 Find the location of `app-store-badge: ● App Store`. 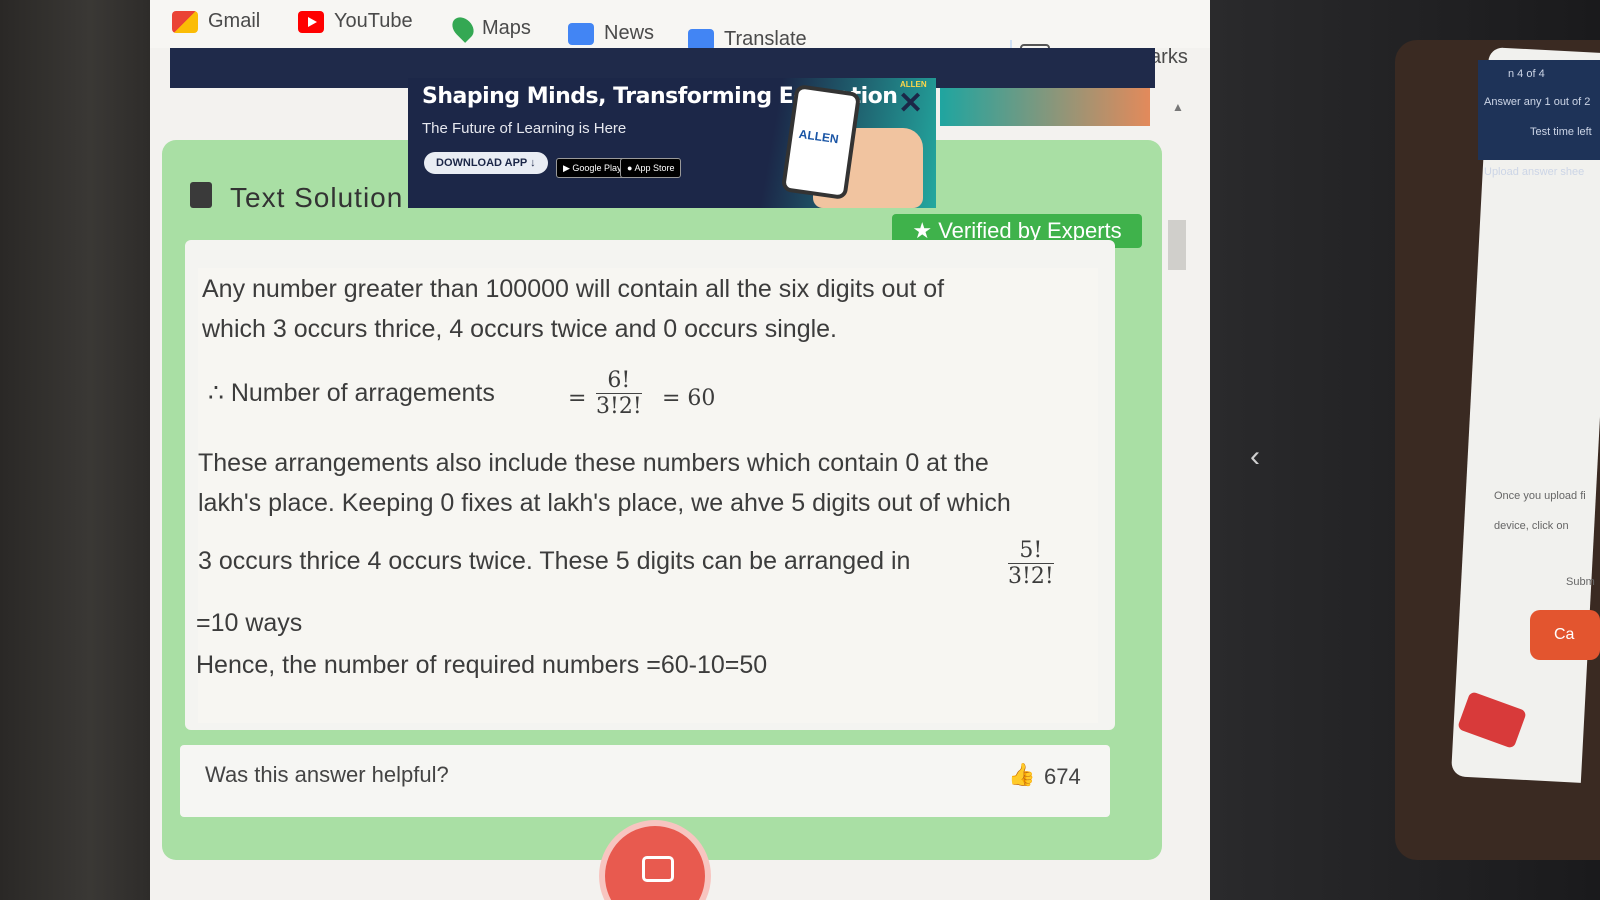

app-store-badge: ● App Store is located at coordinates (651, 168).